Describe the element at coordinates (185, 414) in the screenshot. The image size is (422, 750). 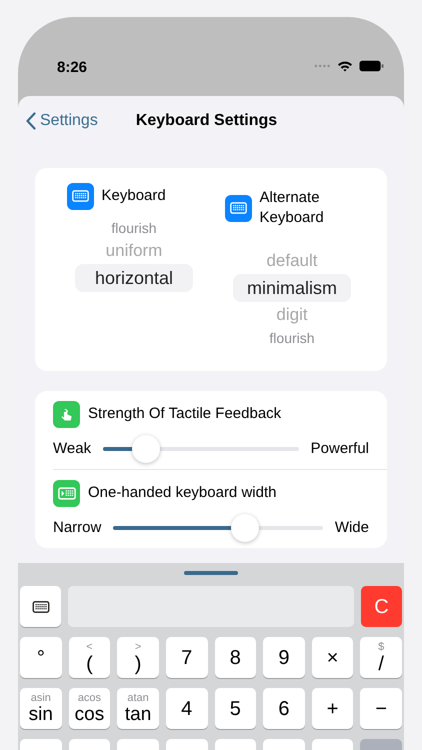
I see `setting-title: Strength Of Tactile Feedback` at that location.